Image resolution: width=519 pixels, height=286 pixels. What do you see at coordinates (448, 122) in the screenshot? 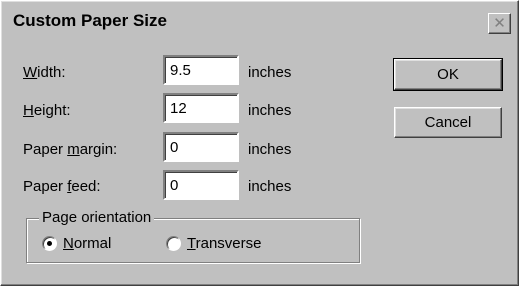
I see `cancel-button: Cancel` at bounding box center [448, 122].